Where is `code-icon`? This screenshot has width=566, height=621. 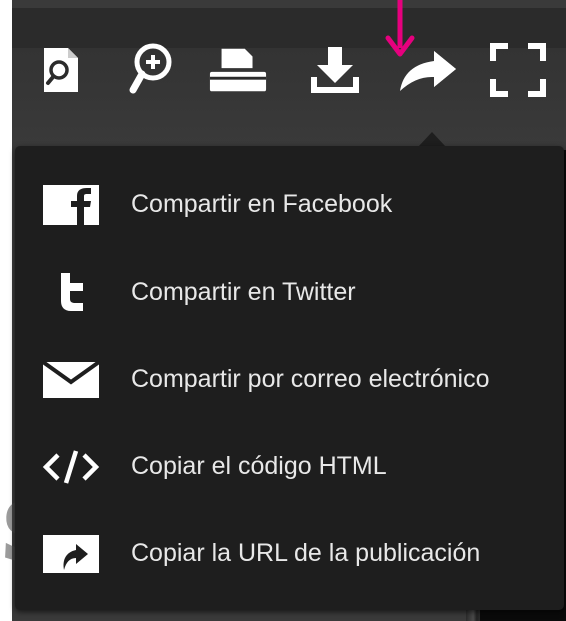
code-icon is located at coordinates (71, 467).